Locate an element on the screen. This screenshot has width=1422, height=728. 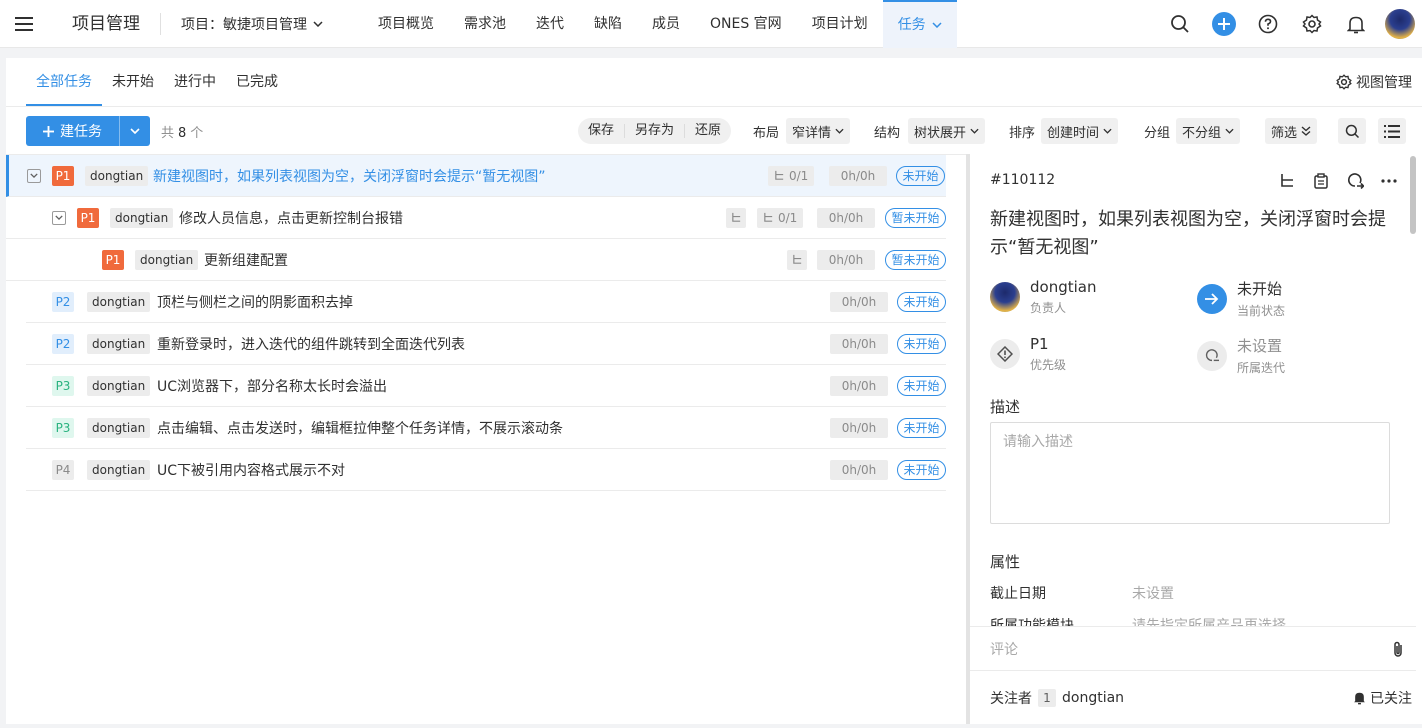
follow-toggle: 已关注 is located at coordinates (1382, 698).